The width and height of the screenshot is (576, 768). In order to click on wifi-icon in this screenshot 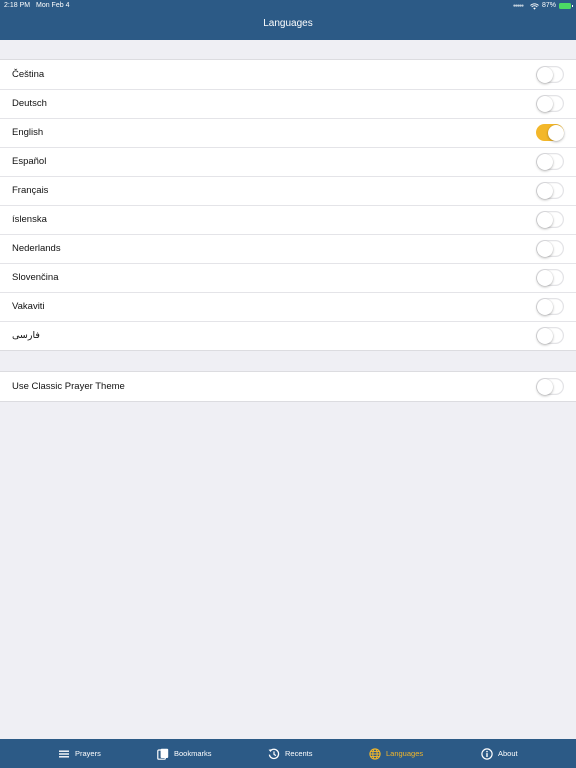, I will do `click(534, 6)`.